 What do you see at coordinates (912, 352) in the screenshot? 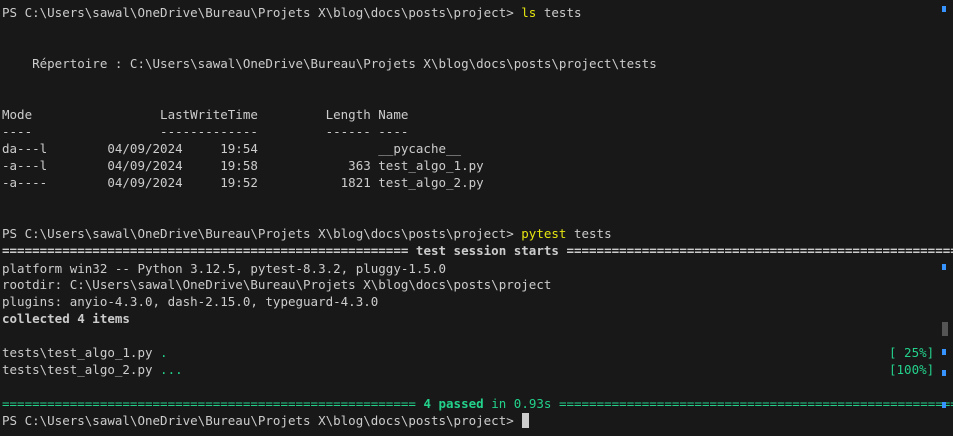
I see `result-progress: [ 25%]` at bounding box center [912, 352].